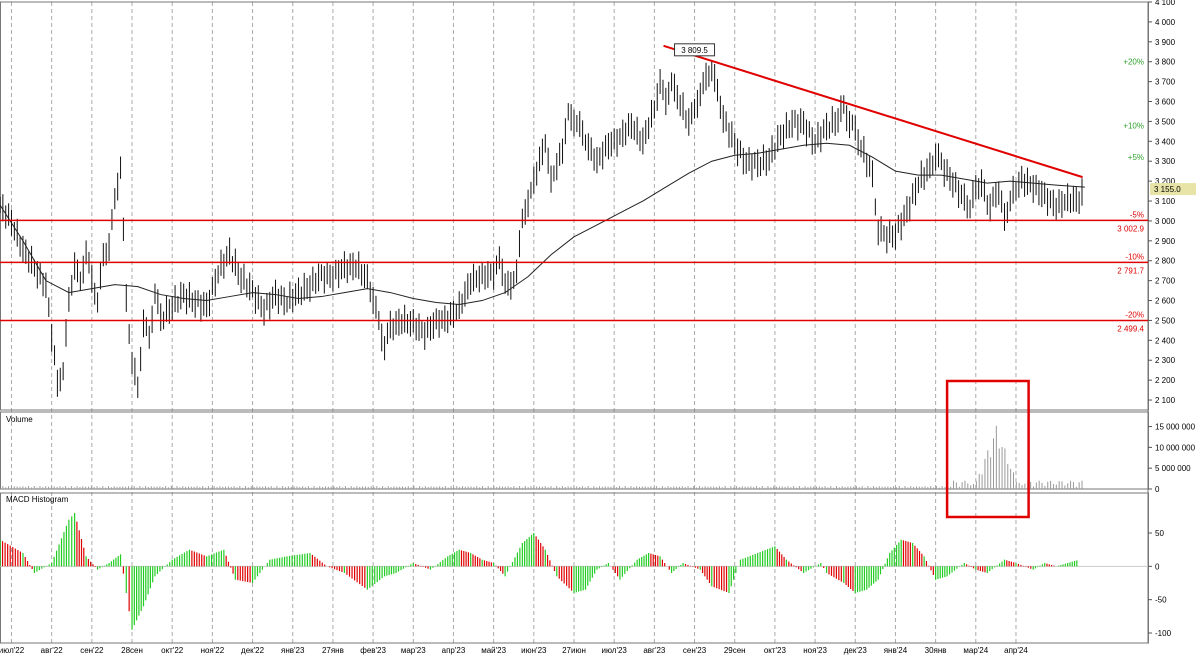 The width and height of the screenshot is (1200, 660). Describe the element at coordinates (614, 650) in the screenshot. I see `x-tick-label: июл'23` at that location.